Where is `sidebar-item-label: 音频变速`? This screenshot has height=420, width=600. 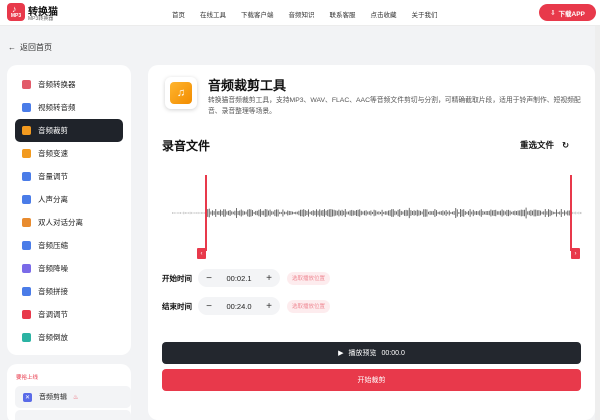 sidebar-item-label: 音频变速 is located at coordinates (53, 153).